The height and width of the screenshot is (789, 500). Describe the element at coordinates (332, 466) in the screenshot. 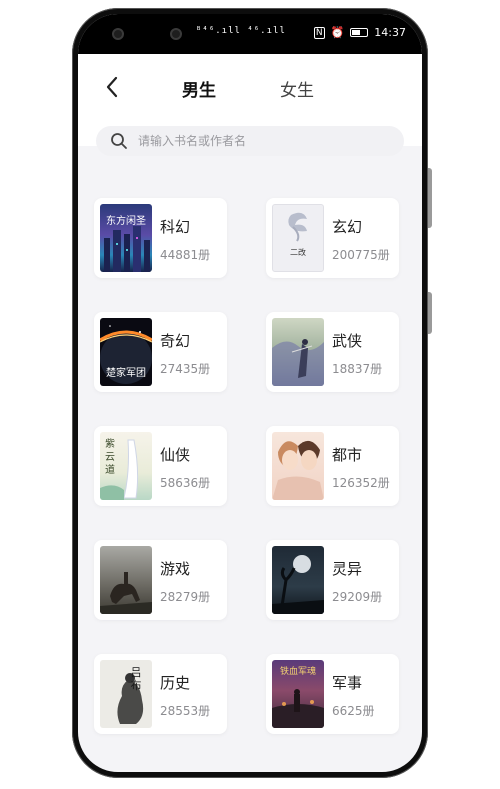

I see `category-card-urban: 都市 126352册` at that location.